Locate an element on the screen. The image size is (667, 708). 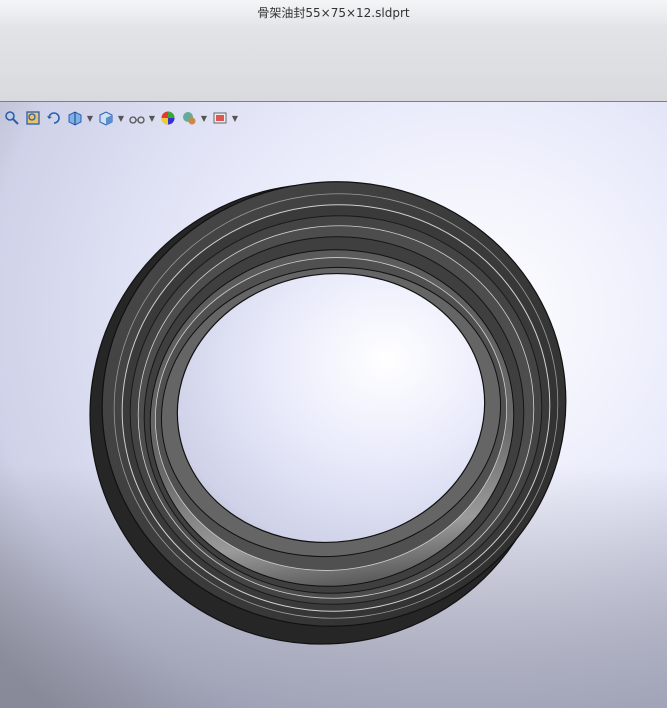
hide-show-items-icon is located at coordinates (136, 118).